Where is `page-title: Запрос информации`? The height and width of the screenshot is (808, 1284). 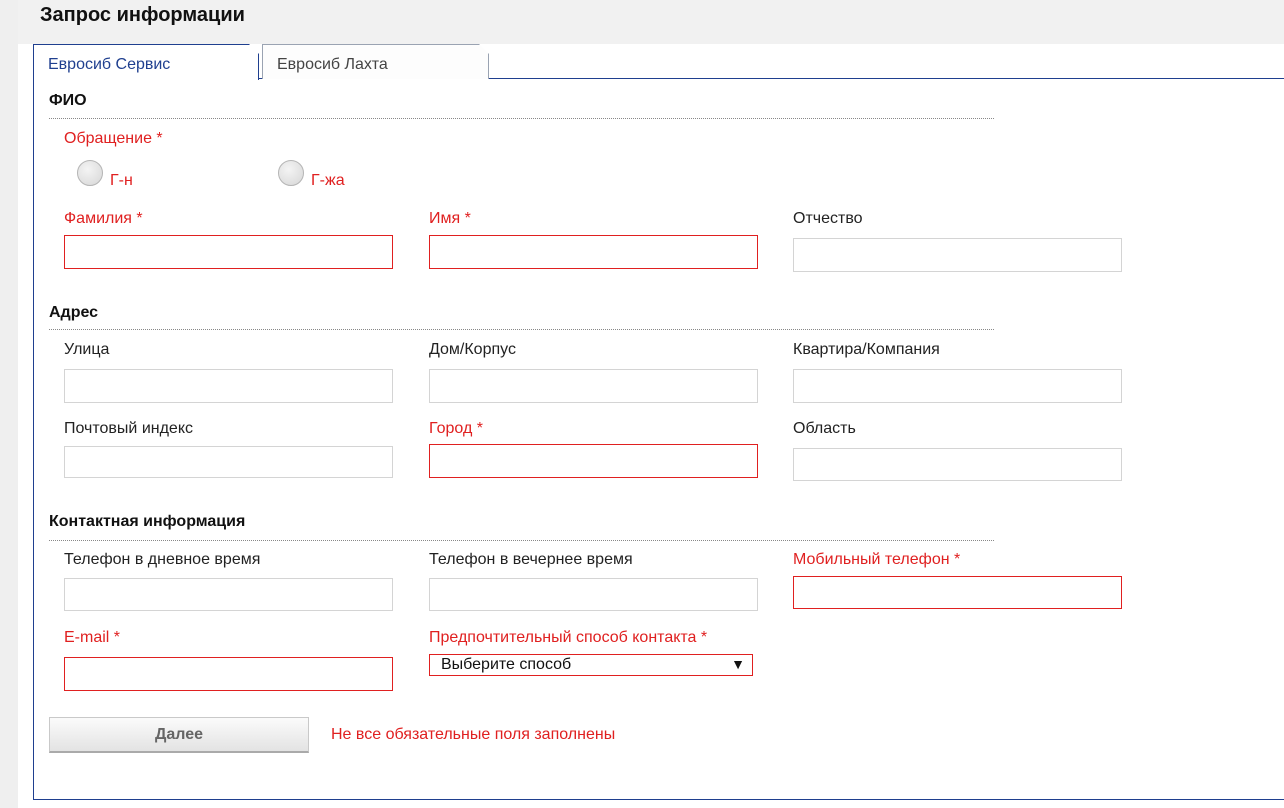
page-title: Запрос информации is located at coordinates (142, 15).